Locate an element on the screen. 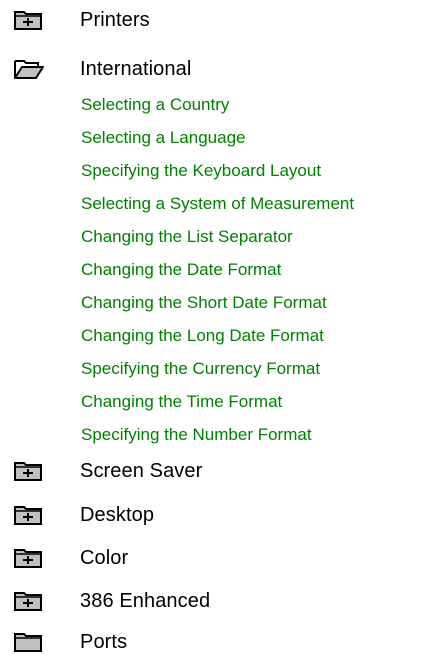  tree-node-386-enhanced: 386 Enhanced is located at coordinates (112, 601).